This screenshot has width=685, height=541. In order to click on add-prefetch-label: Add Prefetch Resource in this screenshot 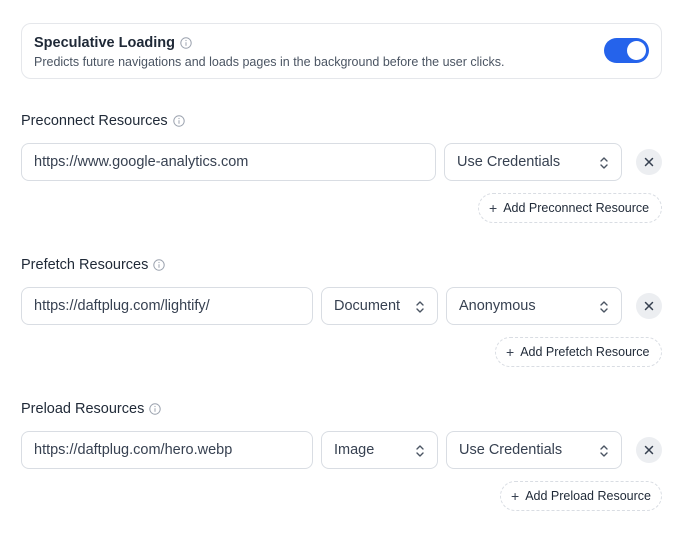, I will do `click(585, 352)`.